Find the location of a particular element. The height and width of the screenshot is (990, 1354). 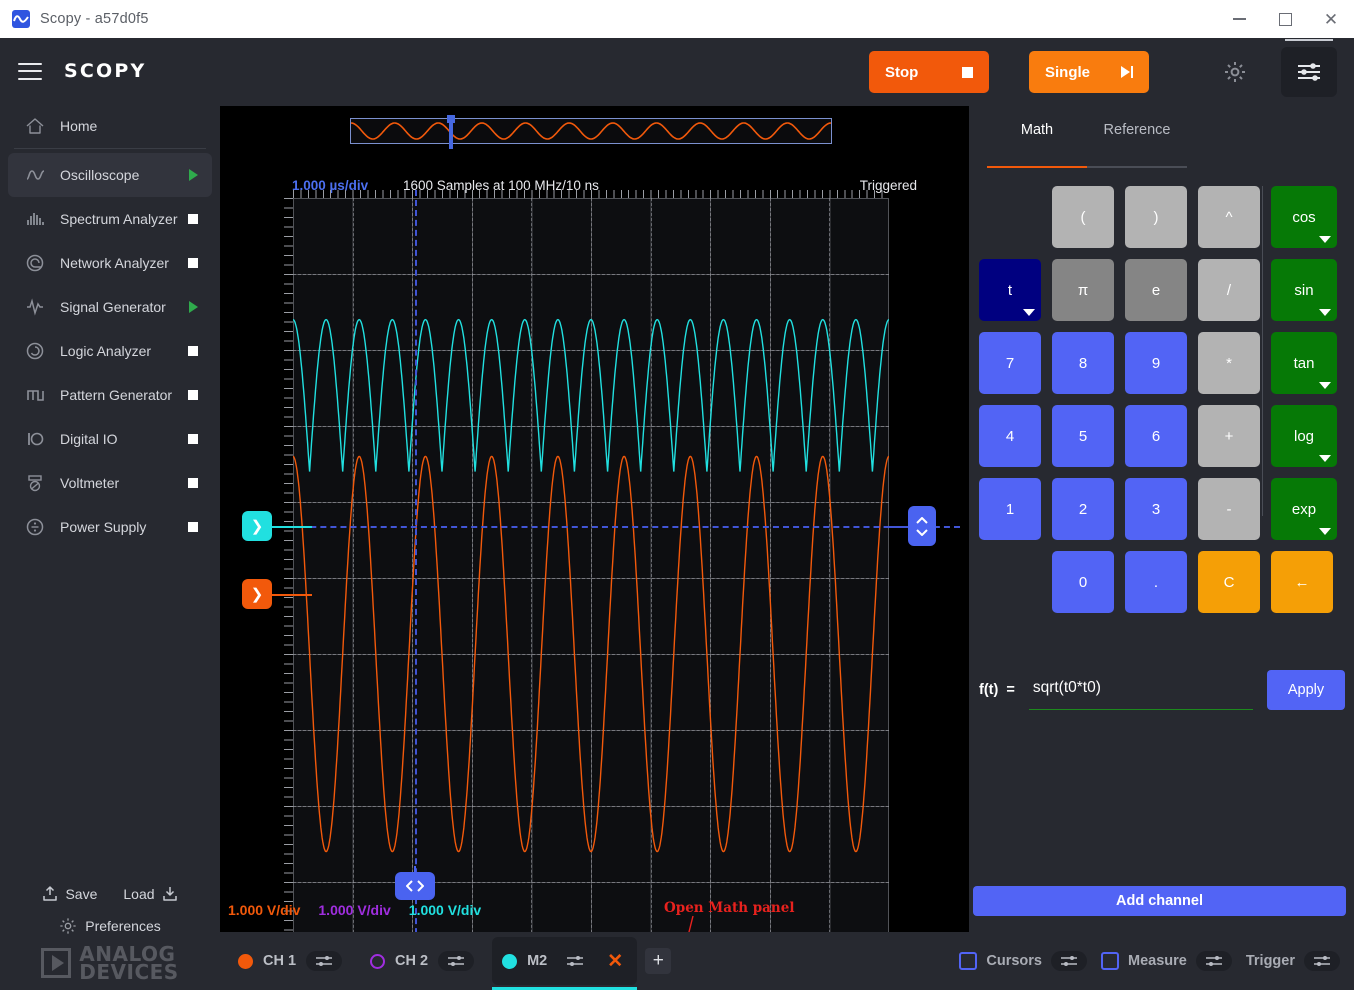

overview-position-marker is located at coordinates (451, 132).